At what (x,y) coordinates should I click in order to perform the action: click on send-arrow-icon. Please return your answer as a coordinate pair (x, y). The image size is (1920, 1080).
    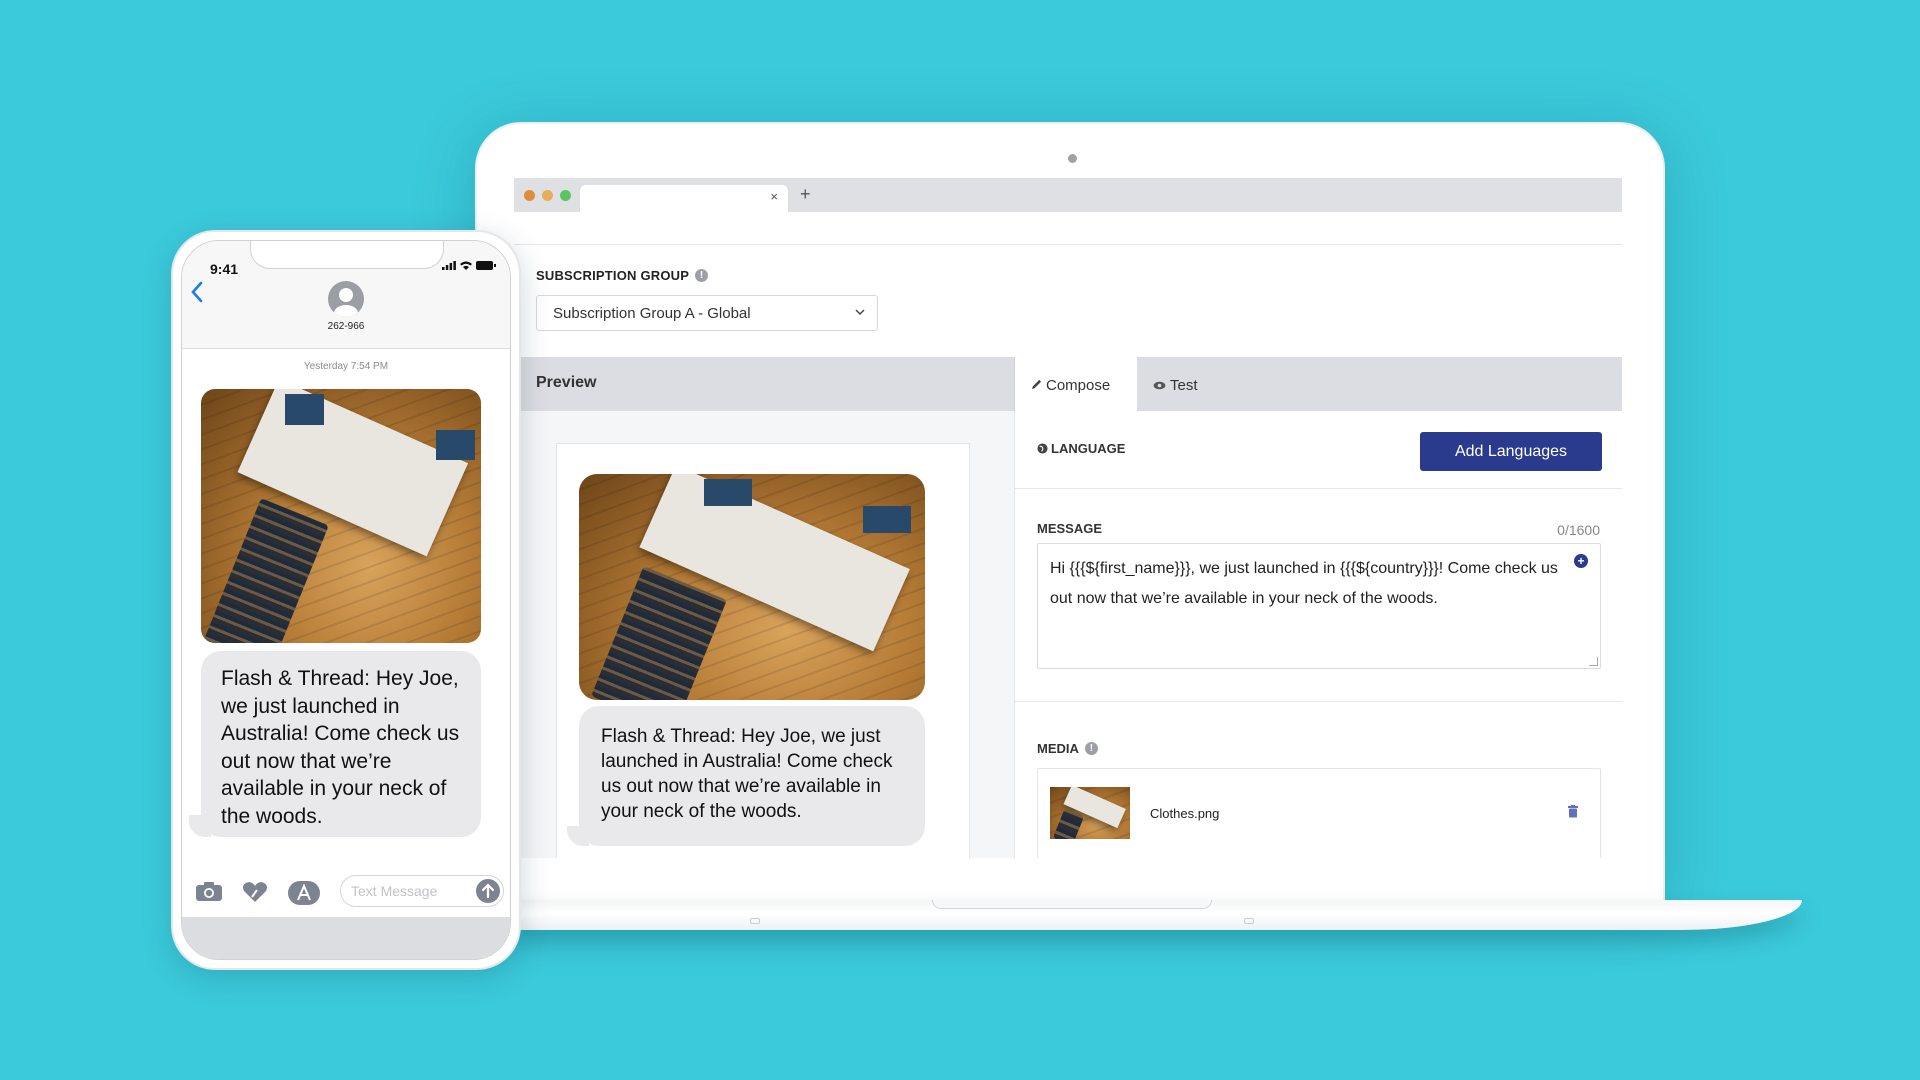
    Looking at the image, I should click on (488, 891).